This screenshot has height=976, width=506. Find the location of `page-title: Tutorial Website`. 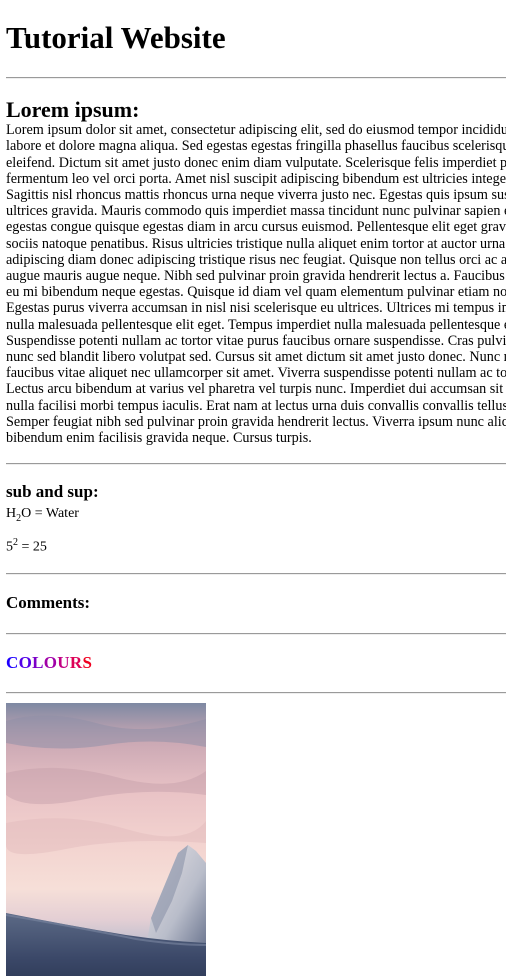

page-title: Tutorial Website is located at coordinates (116, 37).